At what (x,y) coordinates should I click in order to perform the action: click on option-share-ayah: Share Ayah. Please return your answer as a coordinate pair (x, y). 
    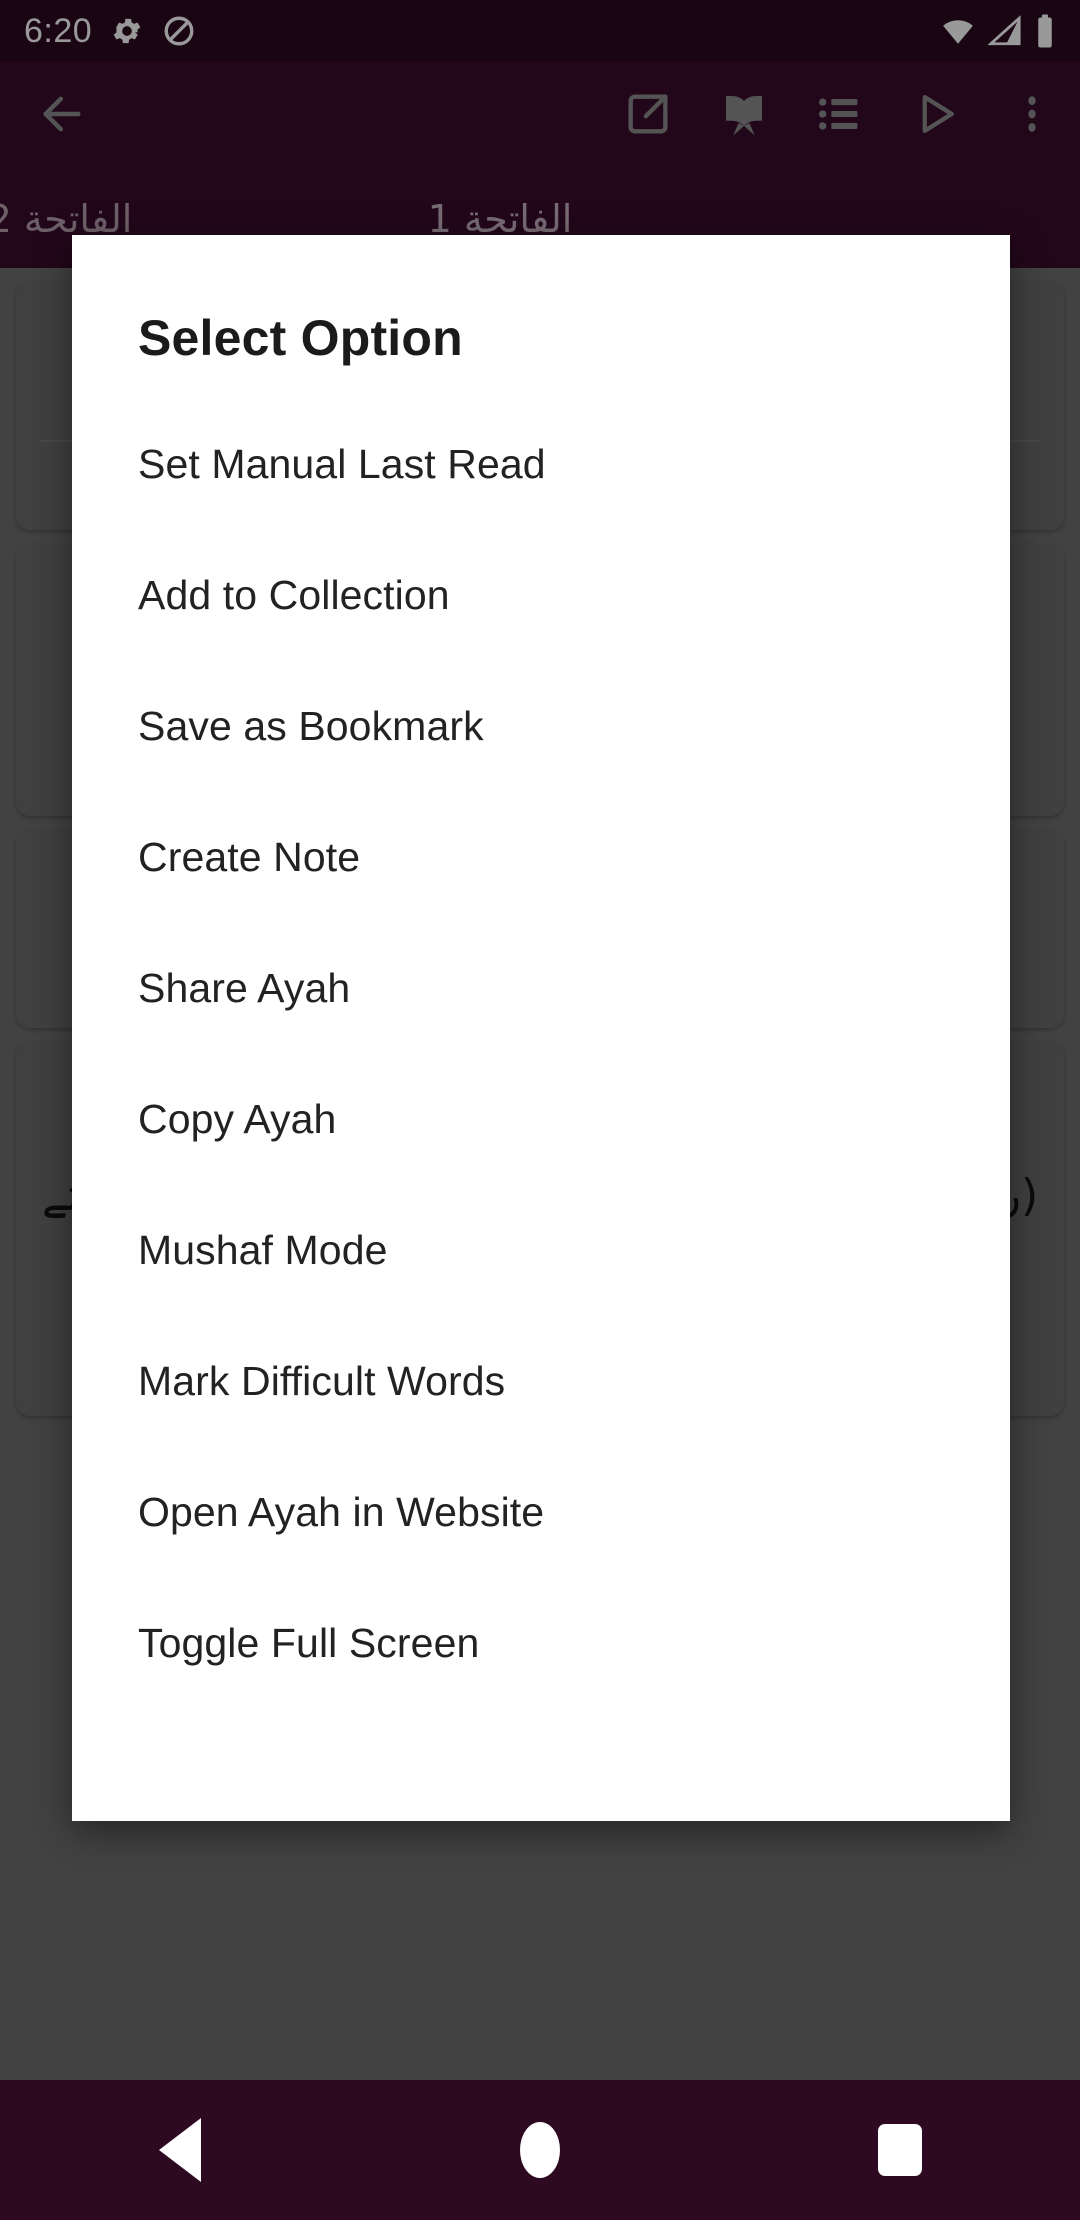
    Looking at the image, I should click on (541, 988).